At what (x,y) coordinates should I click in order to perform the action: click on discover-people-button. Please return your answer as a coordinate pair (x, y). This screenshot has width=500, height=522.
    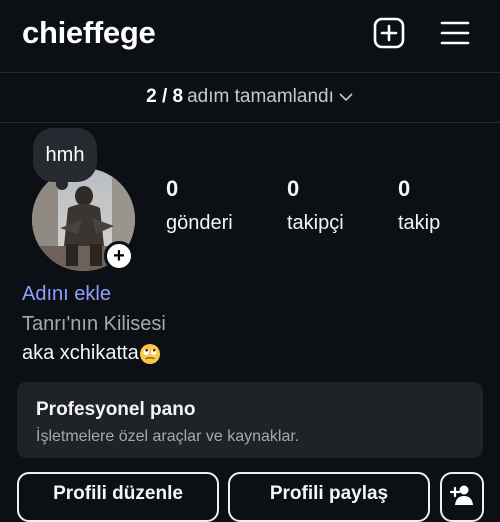
    Looking at the image, I should click on (462, 497).